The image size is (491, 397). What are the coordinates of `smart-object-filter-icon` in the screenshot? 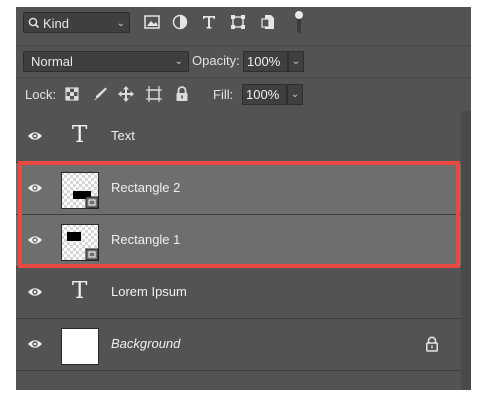 It's located at (268, 22).